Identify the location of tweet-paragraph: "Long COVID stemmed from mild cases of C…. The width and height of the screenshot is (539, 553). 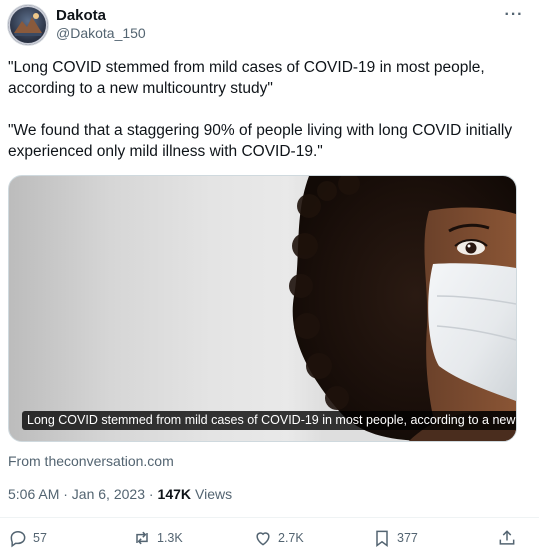
(246, 78).